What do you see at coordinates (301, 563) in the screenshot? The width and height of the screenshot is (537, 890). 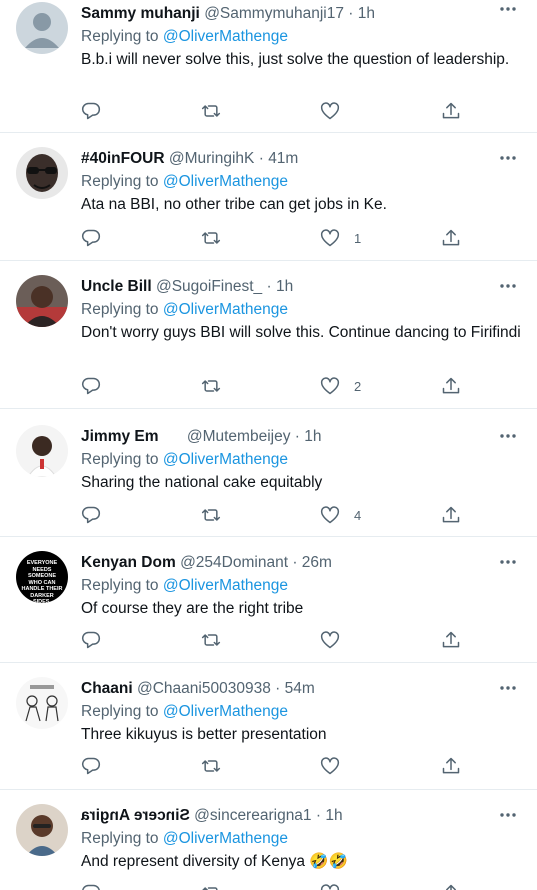 I see `tweet-header: Kenyan Dom @254Dominant · 26m` at bounding box center [301, 563].